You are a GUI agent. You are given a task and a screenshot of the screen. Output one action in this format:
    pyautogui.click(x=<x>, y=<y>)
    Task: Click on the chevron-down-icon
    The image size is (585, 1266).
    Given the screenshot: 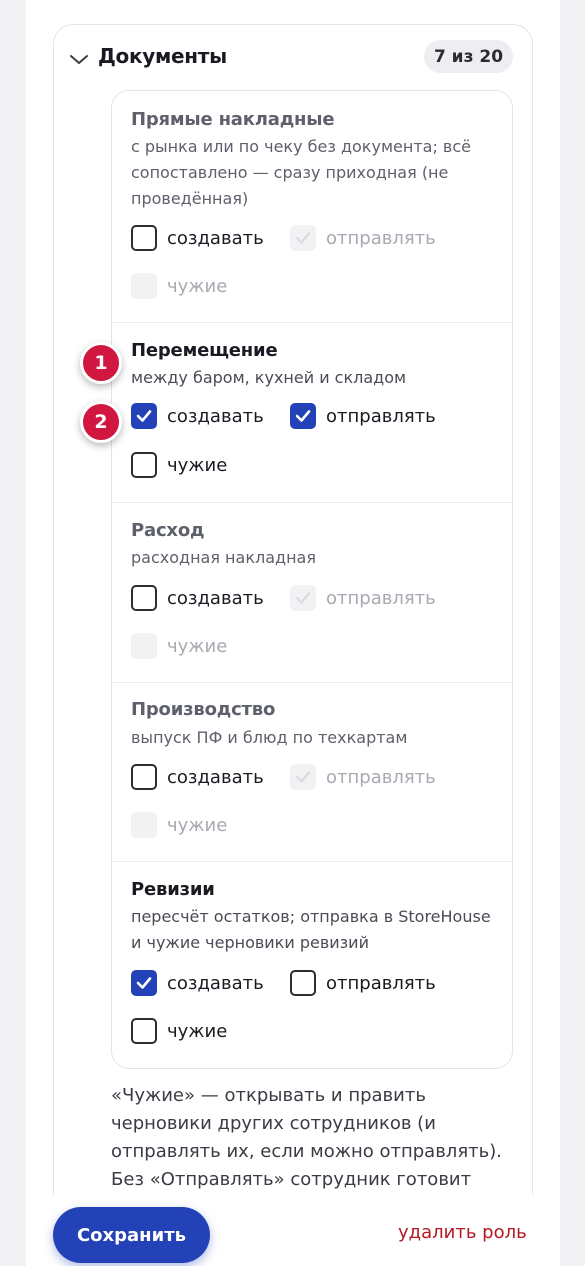 What is the action you would take?
    pyautogui.click(x=79, y=59)
    